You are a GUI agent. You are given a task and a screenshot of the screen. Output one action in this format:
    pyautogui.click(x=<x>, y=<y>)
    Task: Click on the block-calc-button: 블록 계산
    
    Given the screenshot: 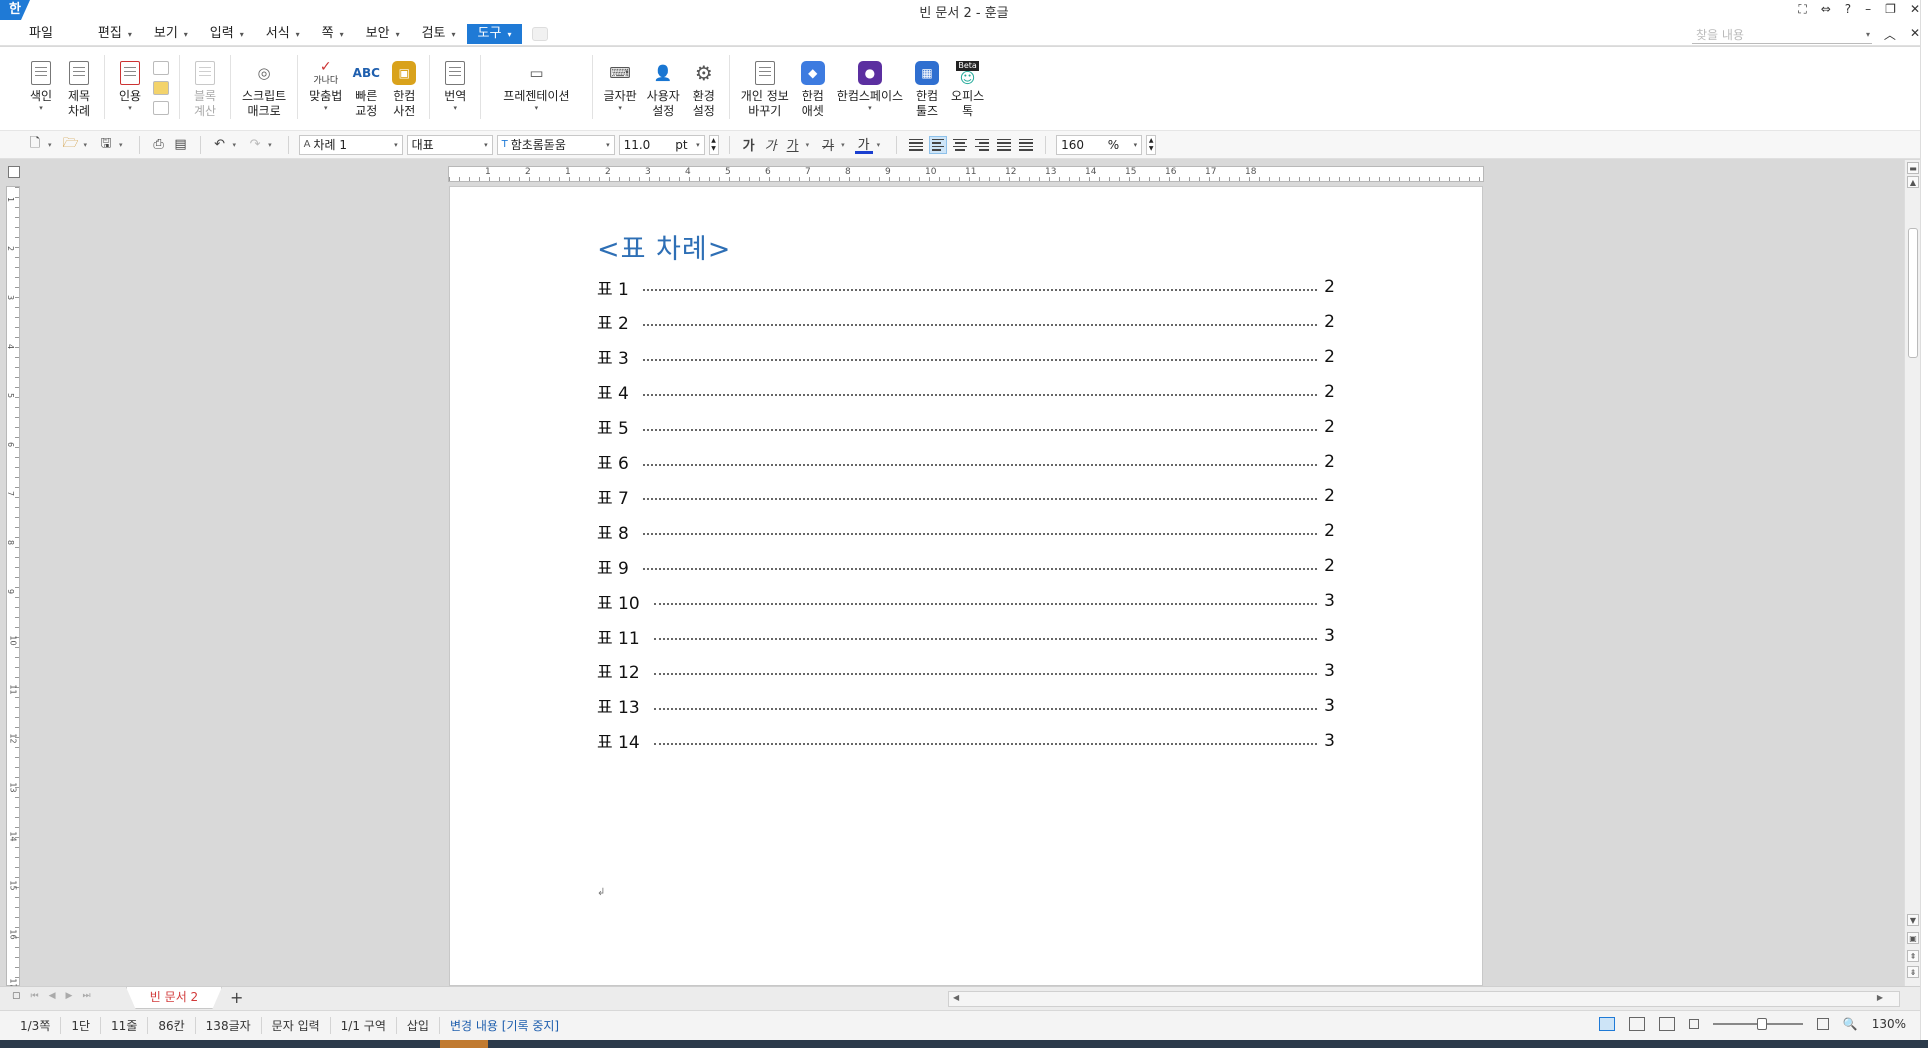 What is the action you would take?
    pyautogui.click(x=205, y=83)
    